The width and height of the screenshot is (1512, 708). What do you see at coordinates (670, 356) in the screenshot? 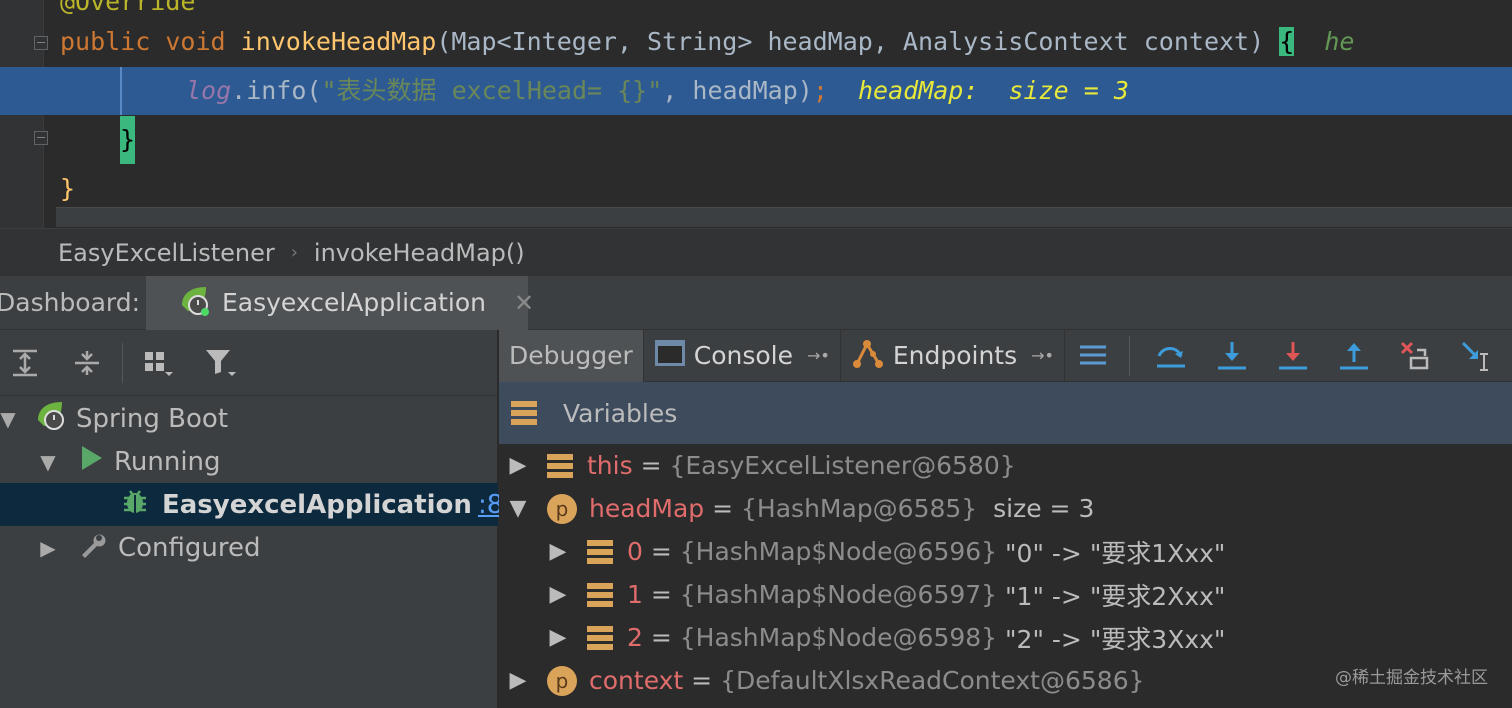
I see `console-icon` at bounding box center [670, 356].